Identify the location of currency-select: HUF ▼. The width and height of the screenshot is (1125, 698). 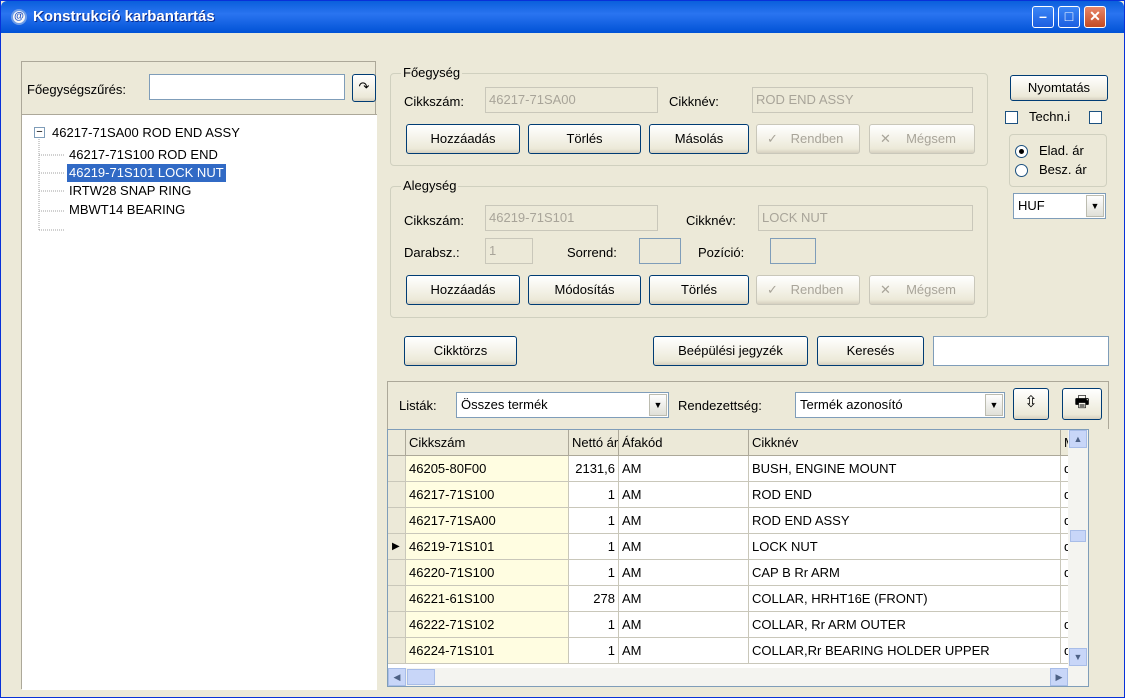
(1059, 206).